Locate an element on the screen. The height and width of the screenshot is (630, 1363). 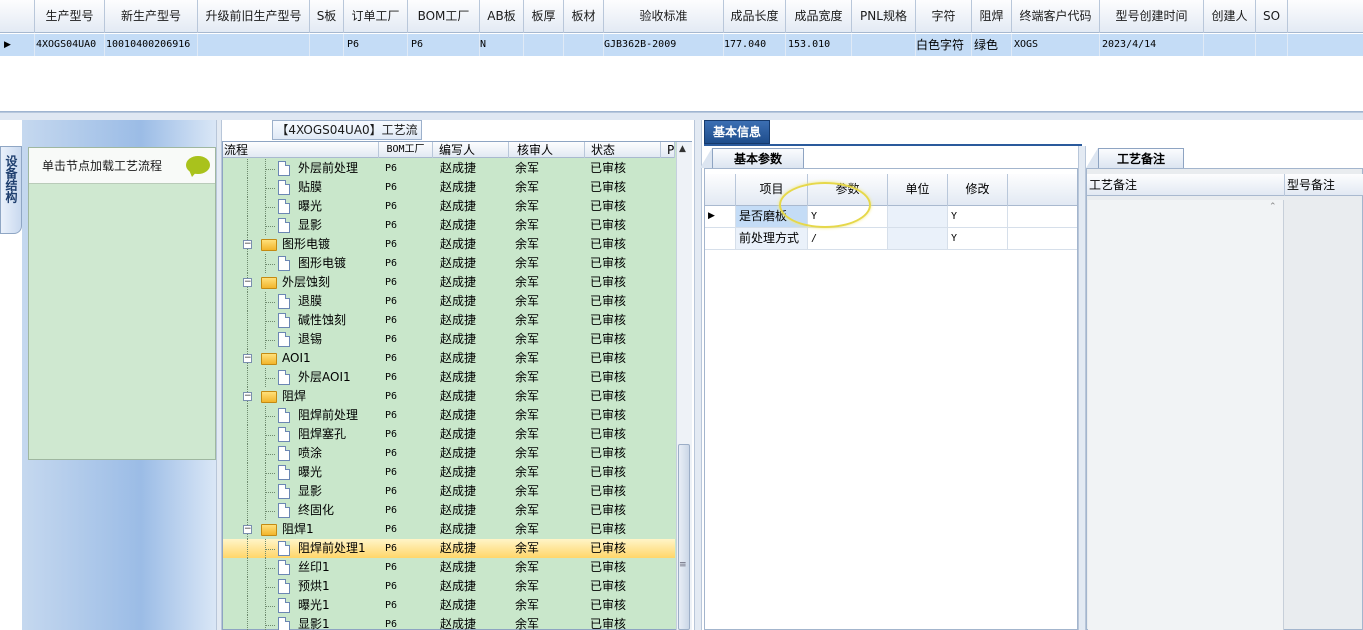
col-old-production-model: 升级前旧生产型号 is located at coordinates (254, 16).